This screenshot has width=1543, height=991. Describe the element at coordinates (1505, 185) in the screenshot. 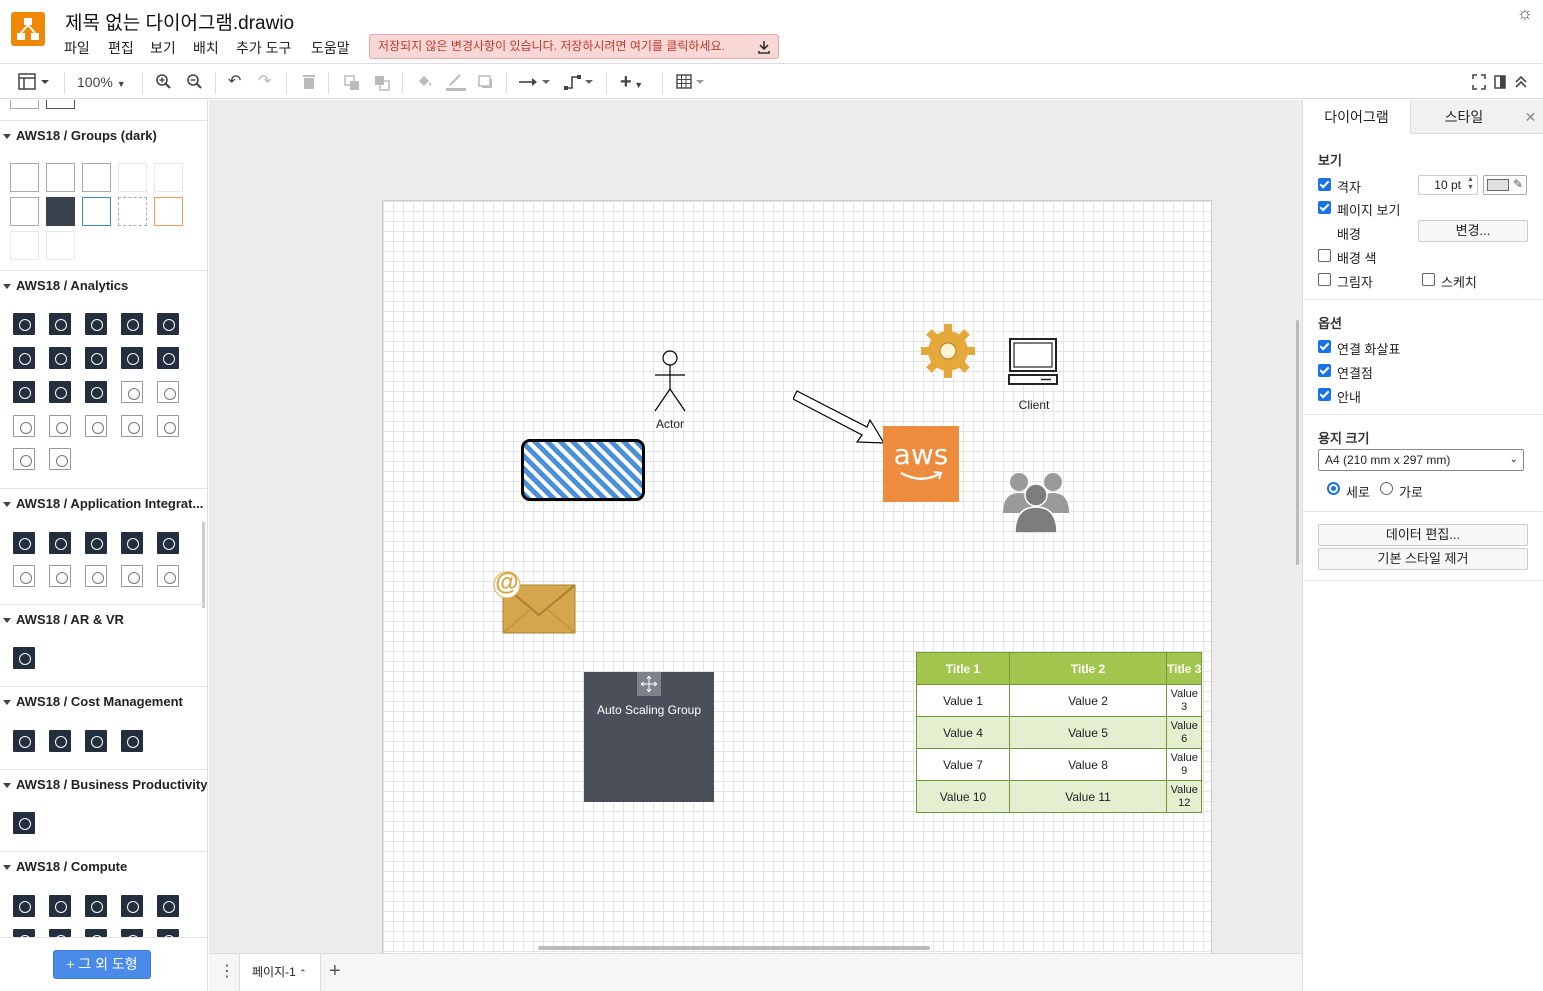

I see `grid-color-button: ✎` at that location.